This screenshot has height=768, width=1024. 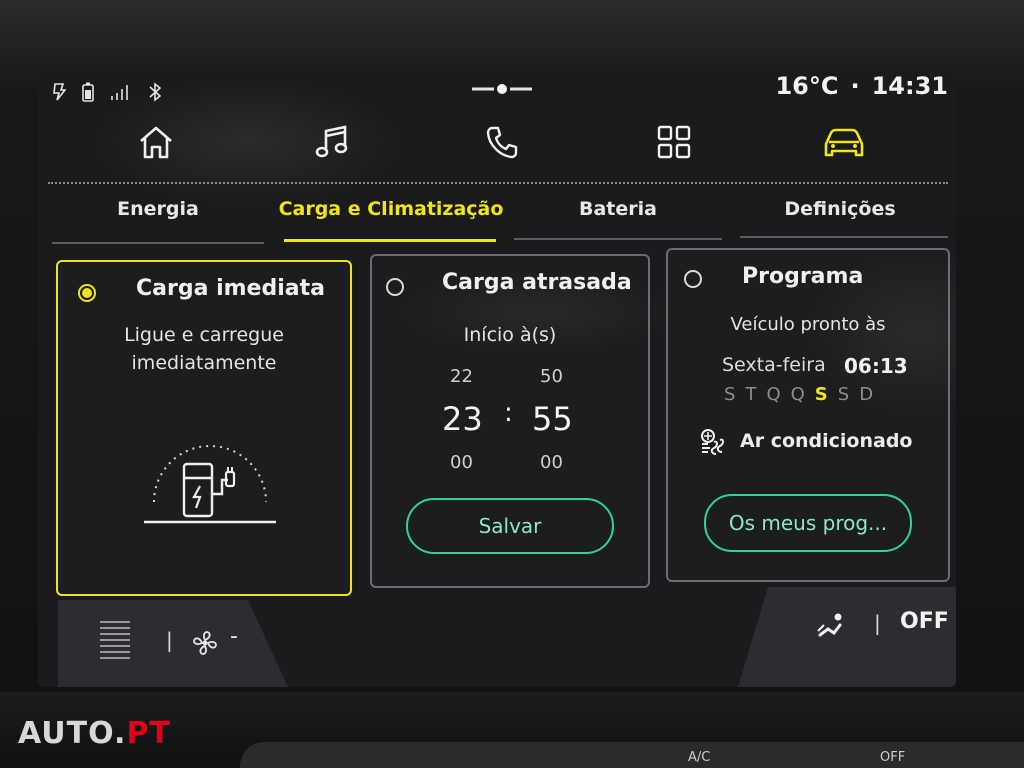 What do you see at coordinates (148, 733) in the screenshot?
I see `watermark-suffix: PT` at bounding box center [148, 733].